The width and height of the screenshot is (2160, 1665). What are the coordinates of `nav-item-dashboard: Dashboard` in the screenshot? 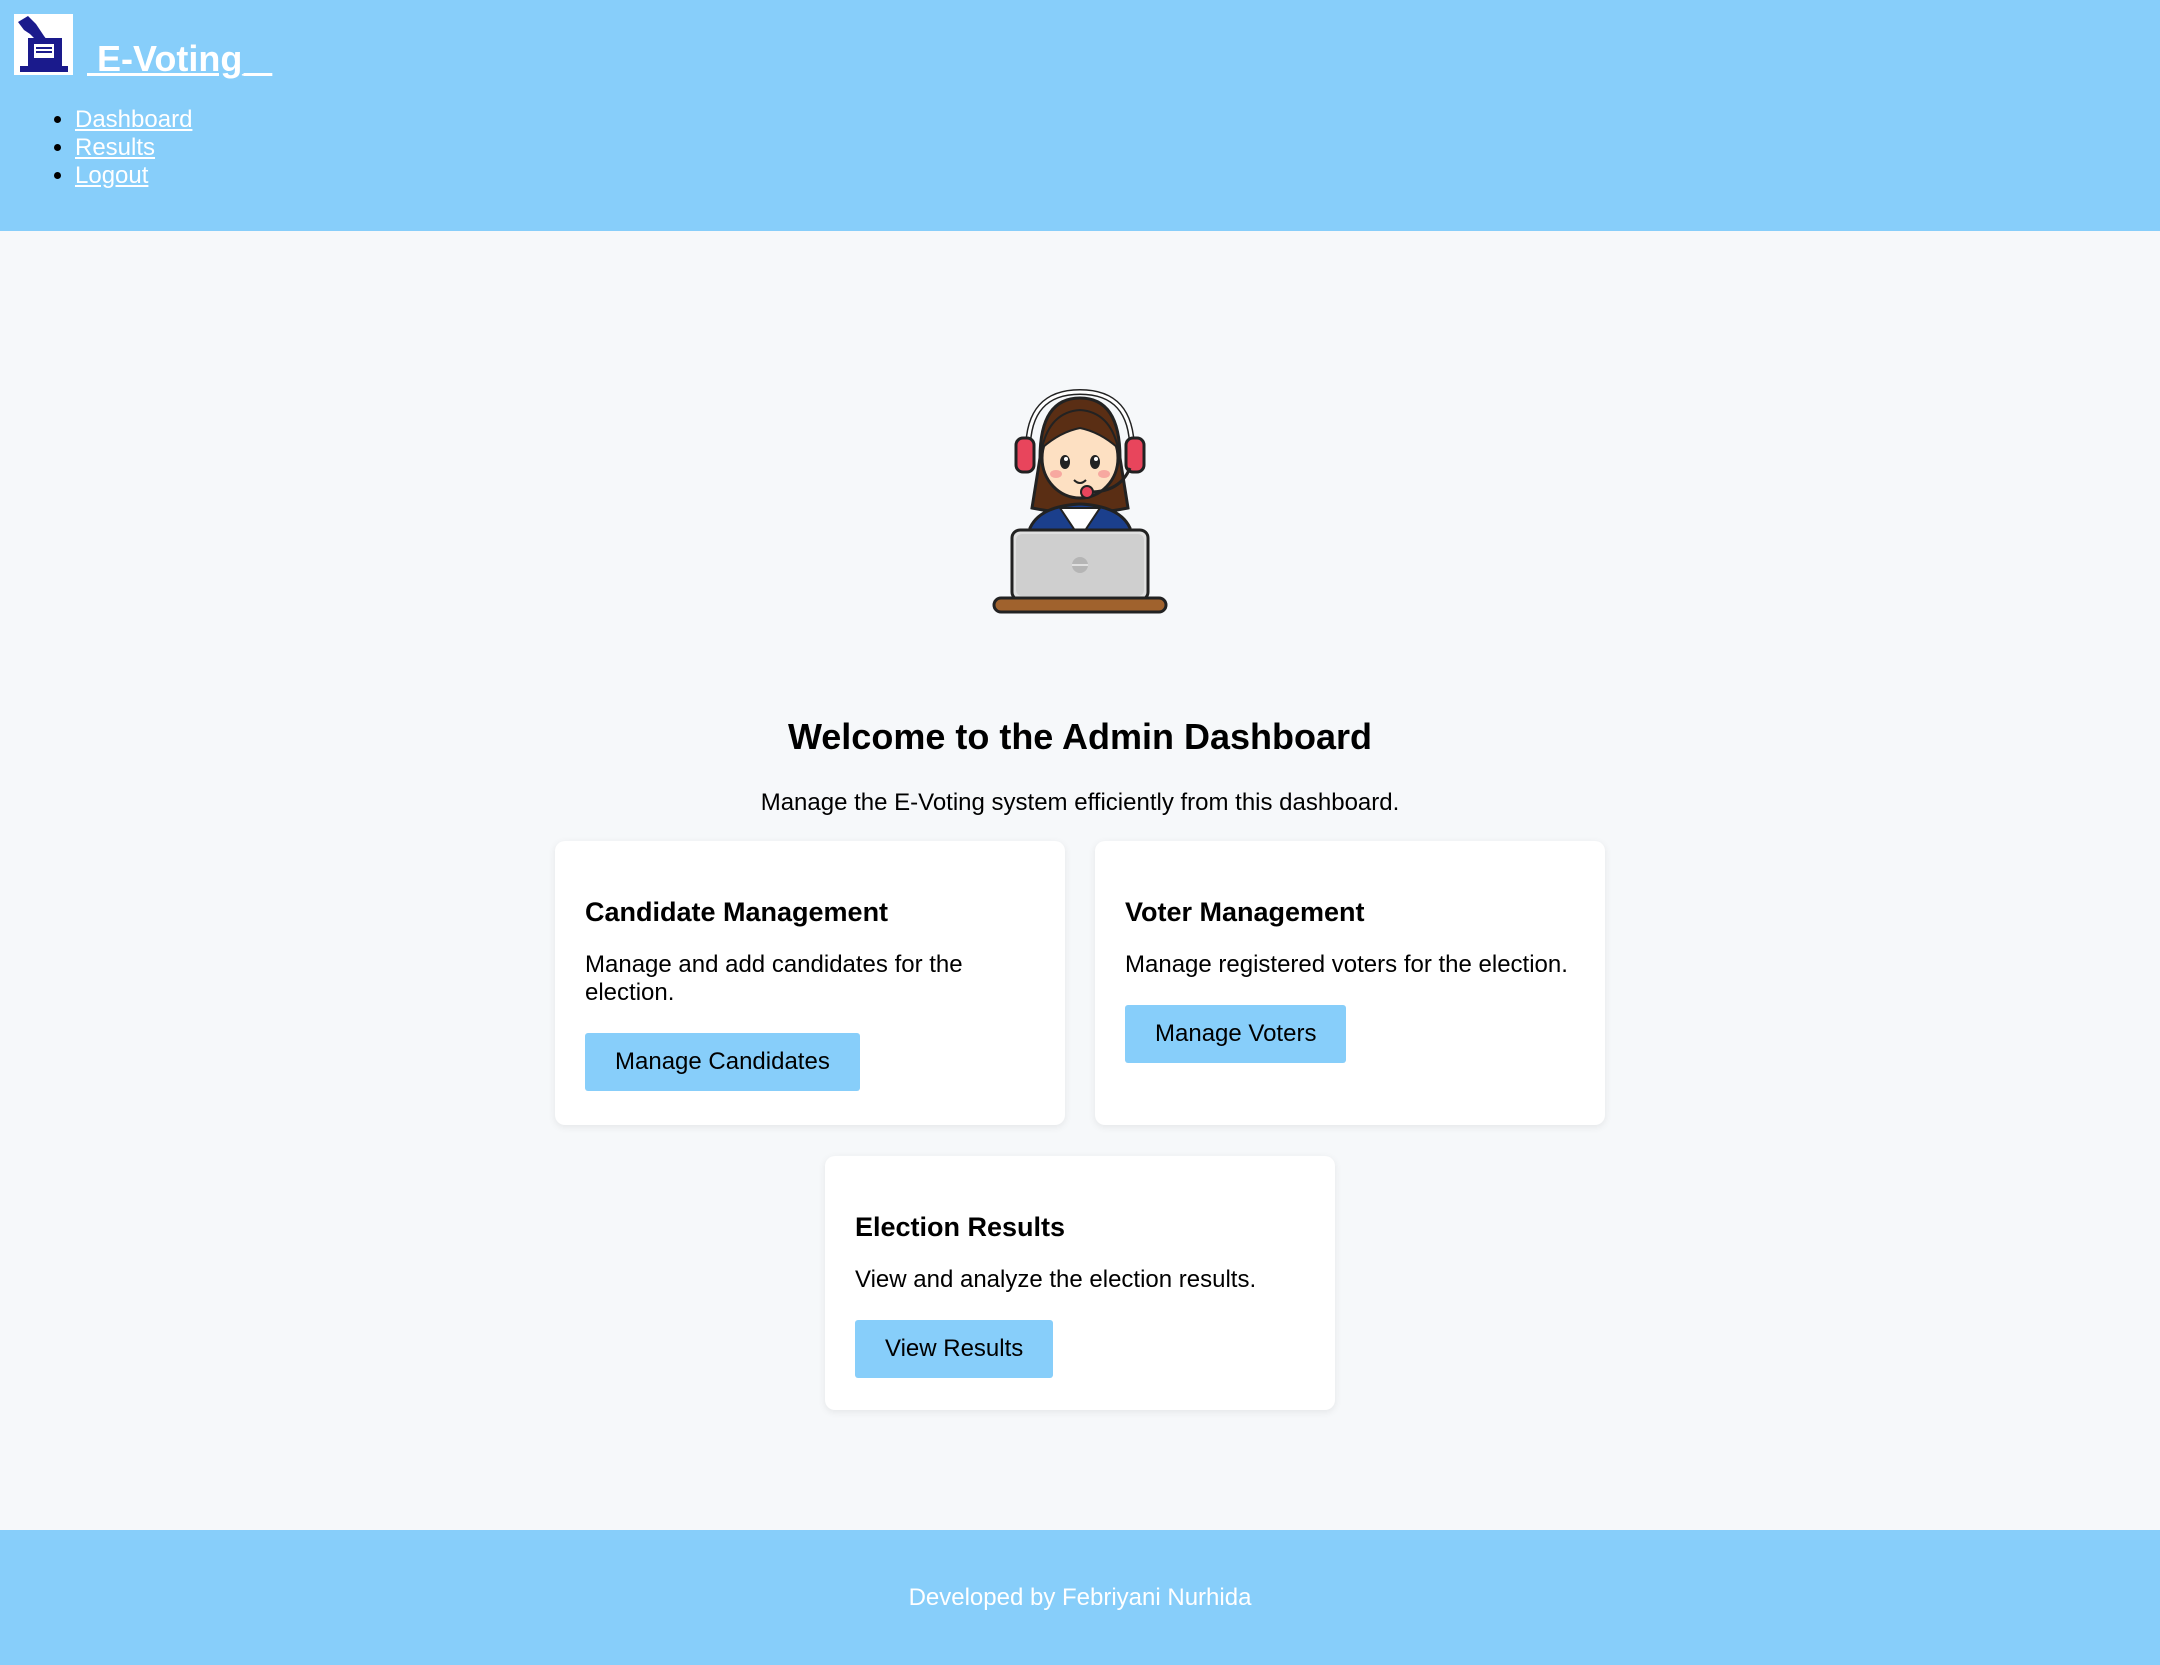 It's located at (133, 120).